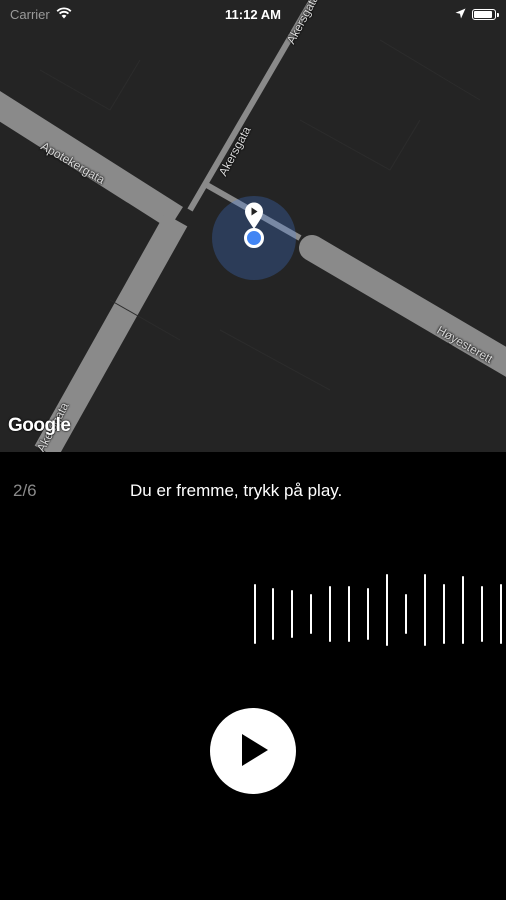 This screenshot has height=900, width=506. Describe the element at coordinates (483, 14) in the screenshot. I see `battery-fill` at that location.